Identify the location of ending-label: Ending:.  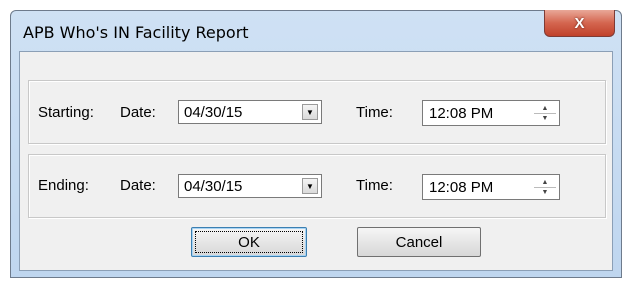
(63, 185).